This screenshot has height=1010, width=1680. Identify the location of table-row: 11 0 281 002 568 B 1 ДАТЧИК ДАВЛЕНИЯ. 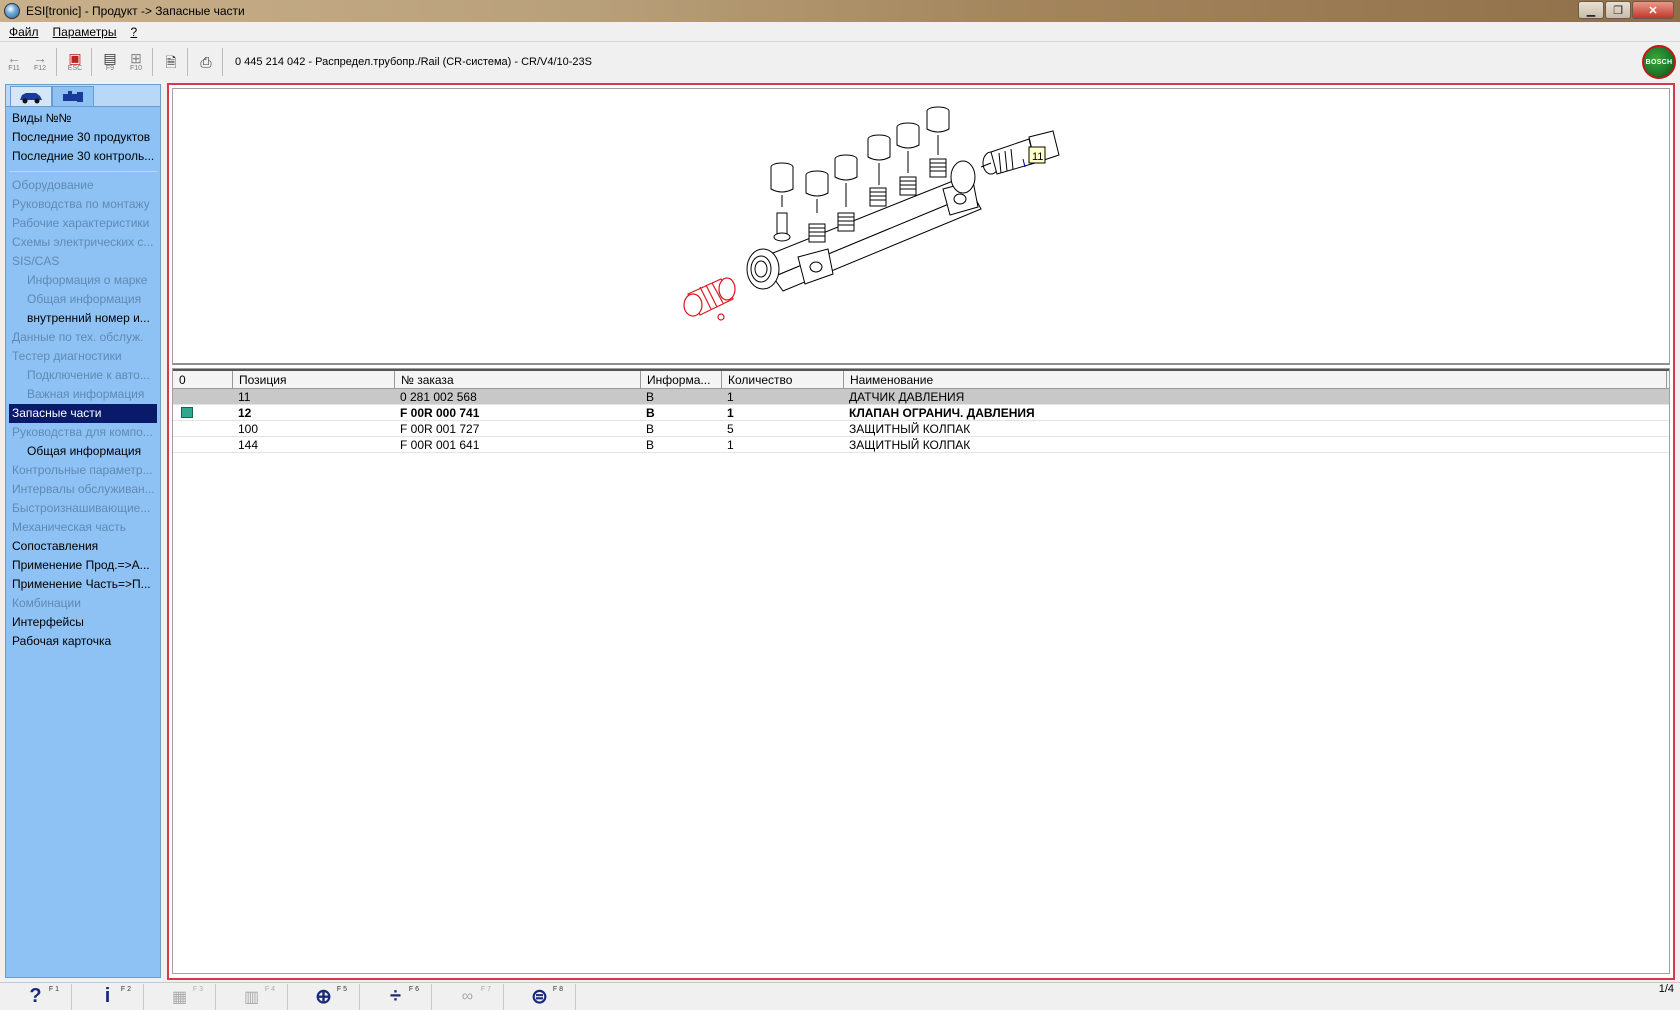
(921, 397).